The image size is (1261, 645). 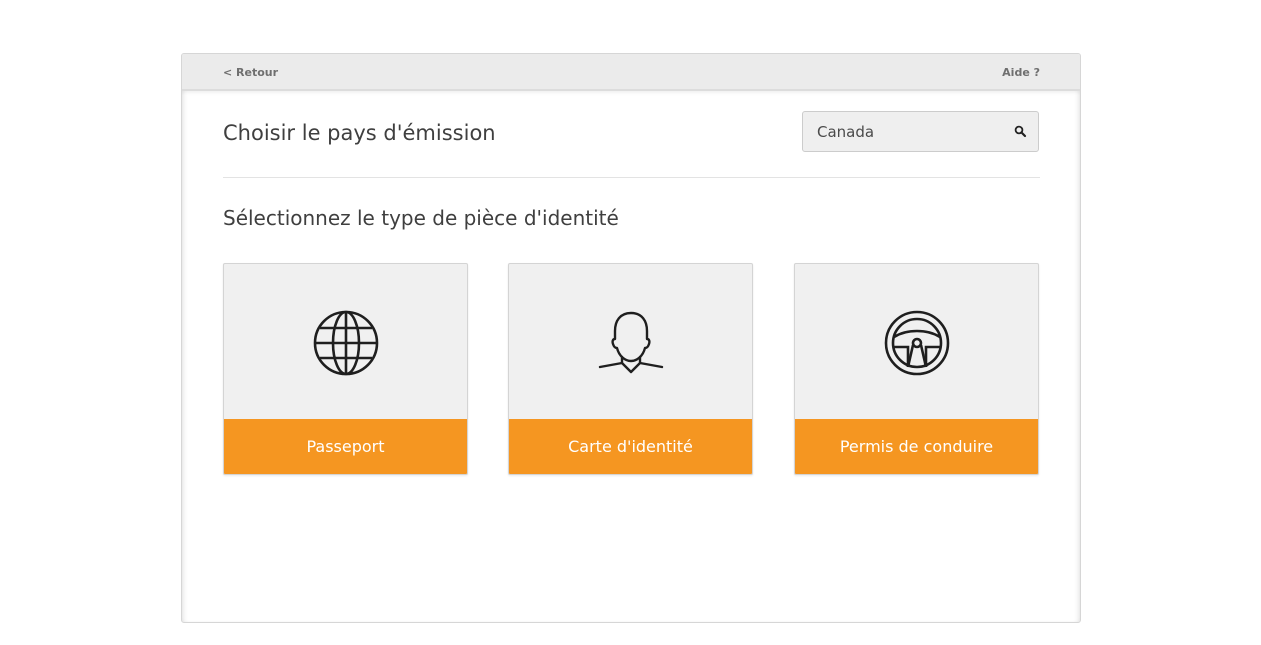 I want to click on passport-icon-area, so click(x=345, y=341).